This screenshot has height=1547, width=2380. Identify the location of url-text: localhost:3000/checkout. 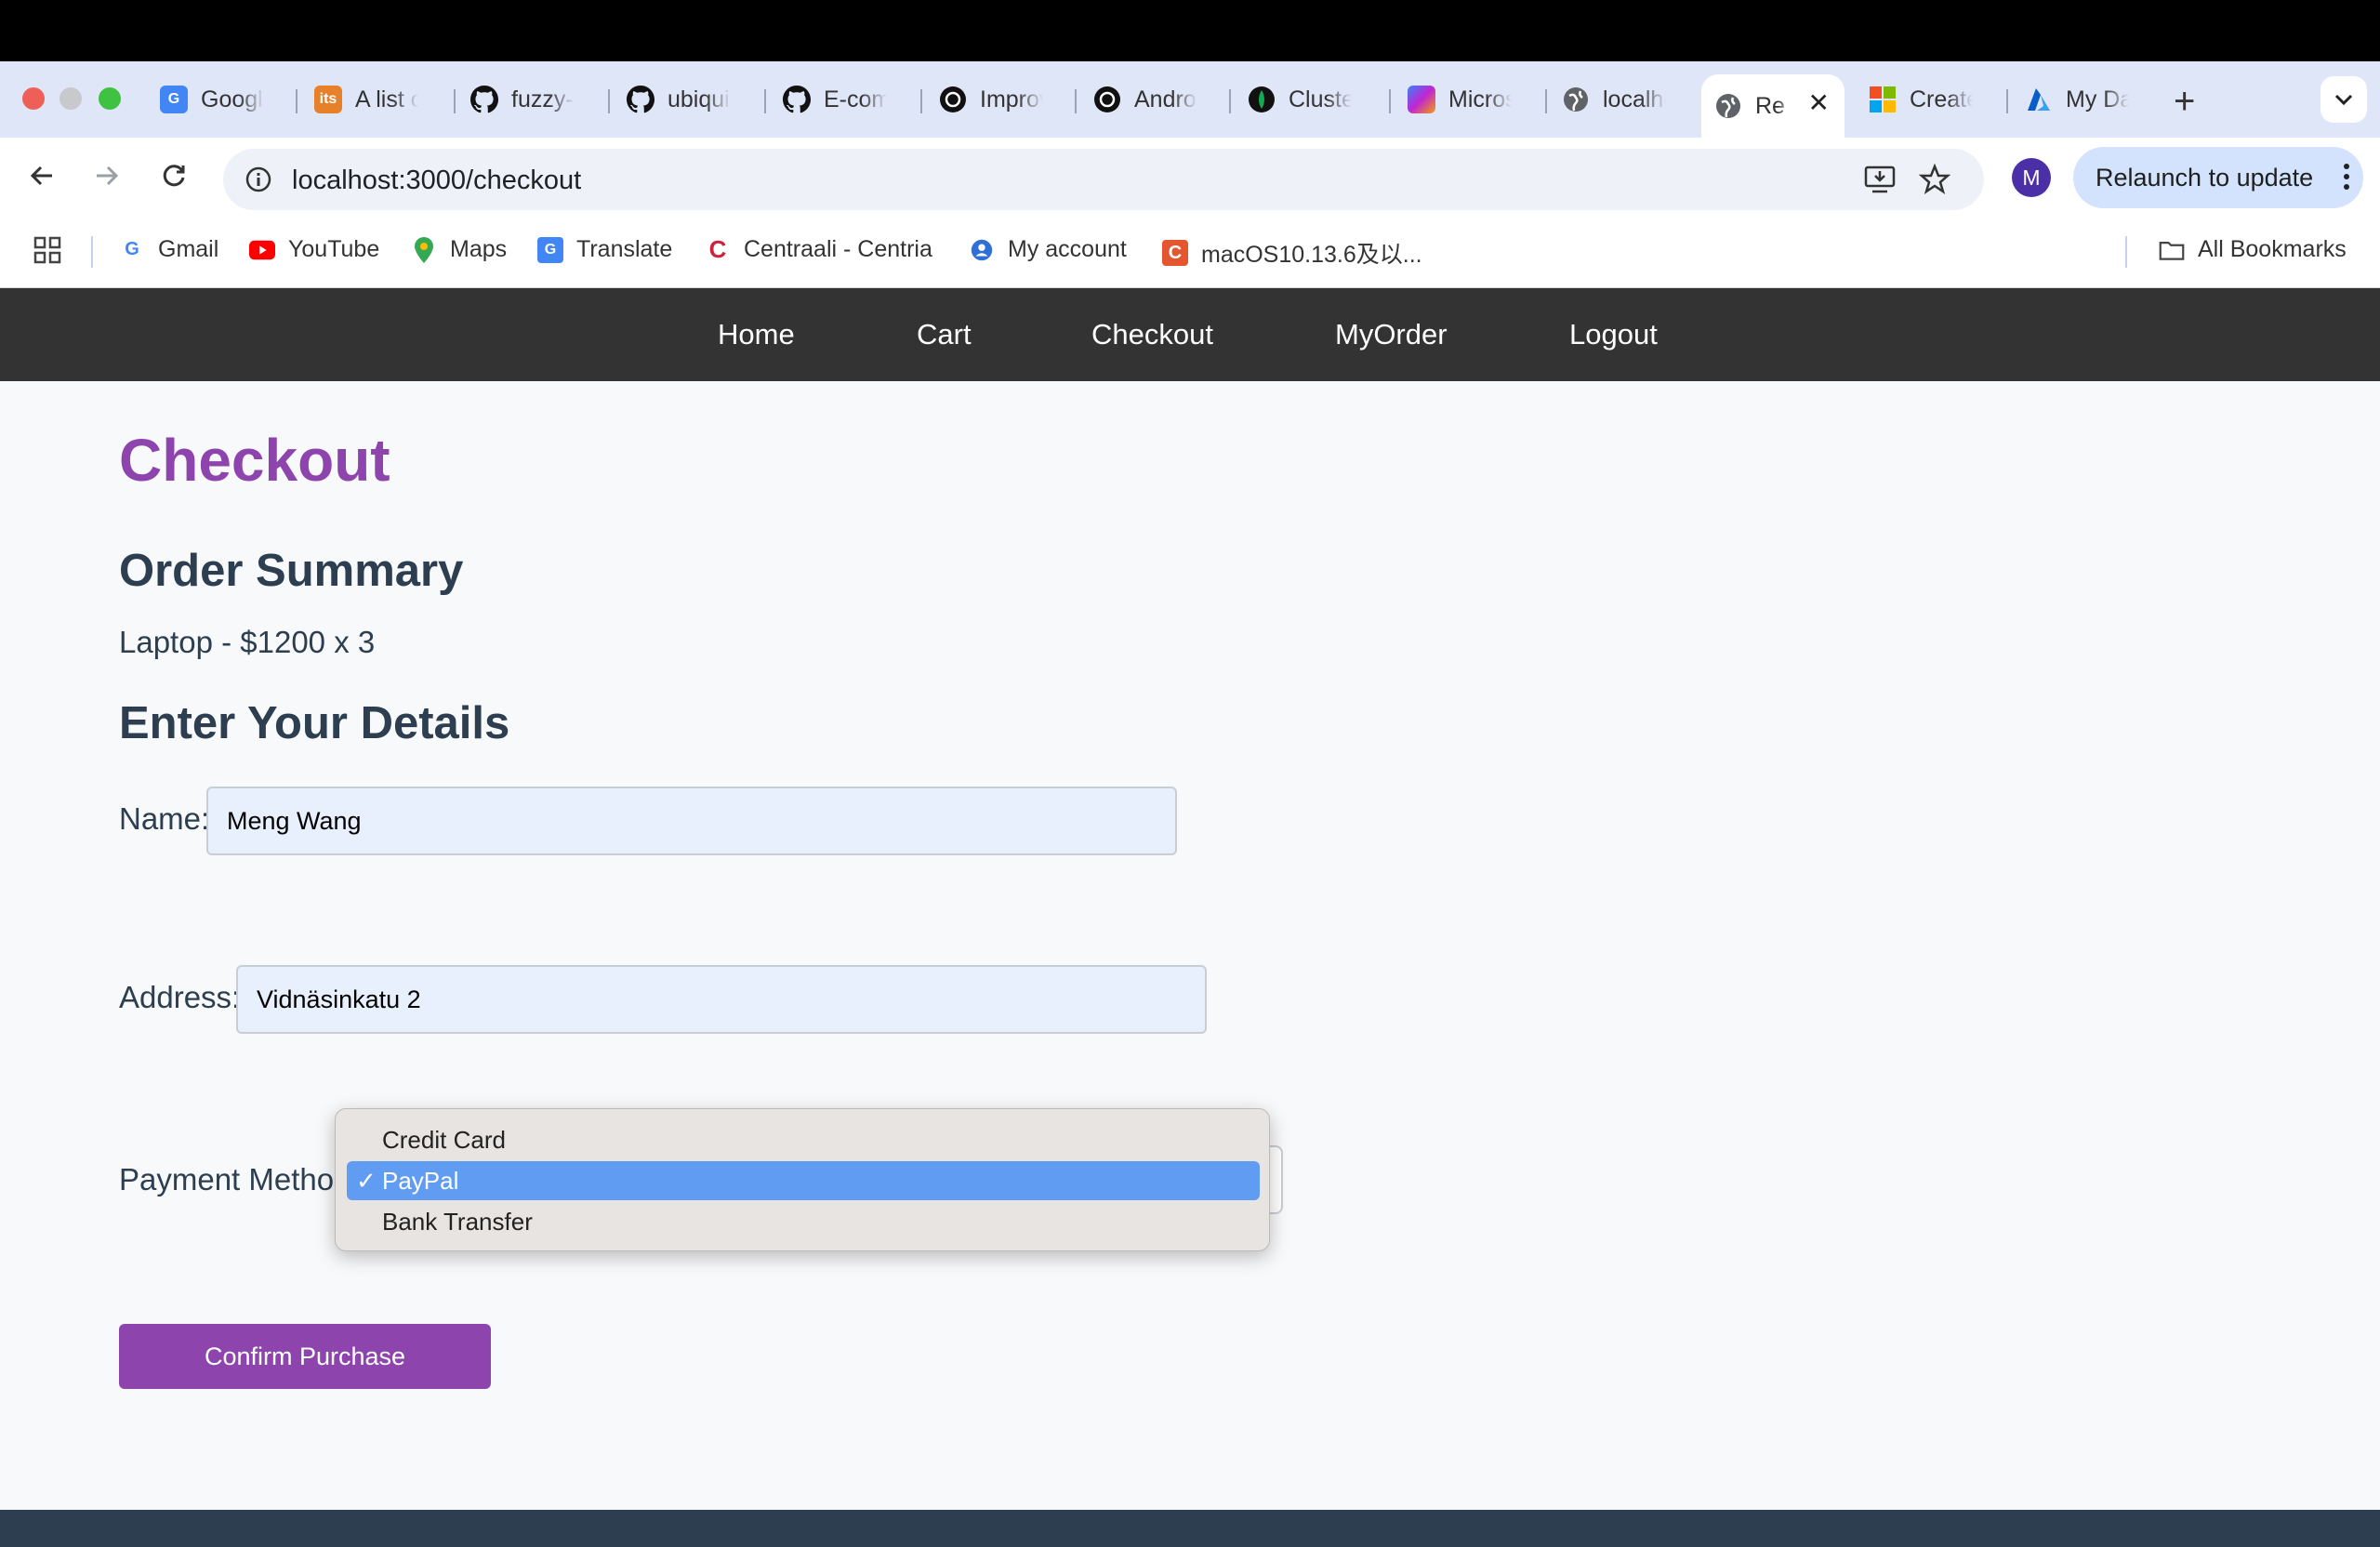
(436, 180).